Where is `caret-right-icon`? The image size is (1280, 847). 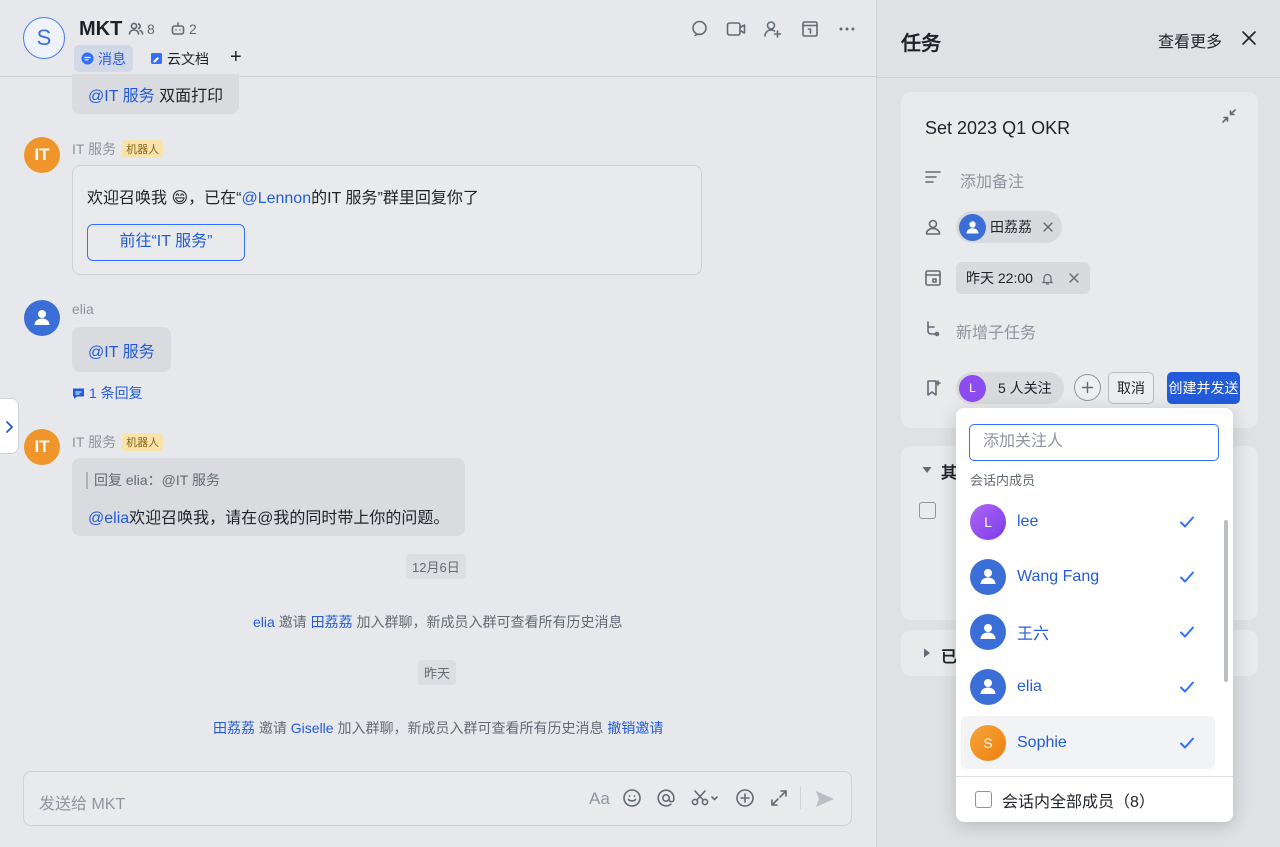
caret-right-icon is located at coordinates (927, 653).